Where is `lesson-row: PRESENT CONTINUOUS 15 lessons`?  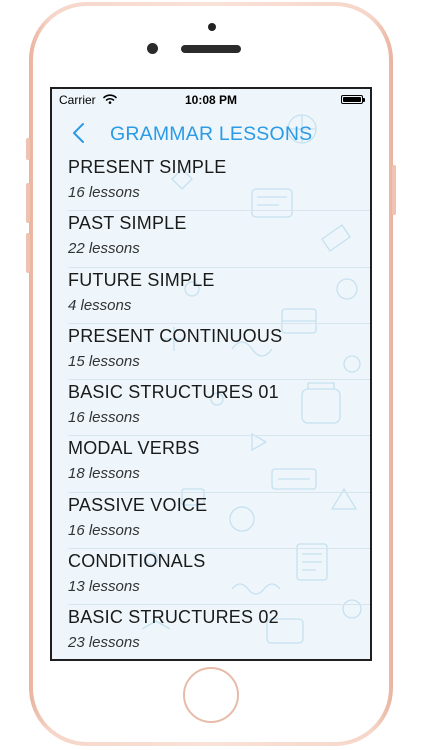
lesson-row: PRESENT CONTINUOUS 15 lessons is located at coordinates (211, 352).